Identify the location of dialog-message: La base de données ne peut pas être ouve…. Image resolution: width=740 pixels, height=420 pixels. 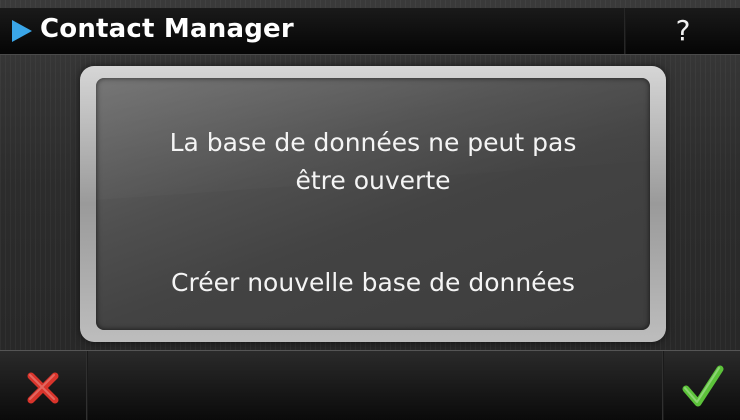
(373, 162).